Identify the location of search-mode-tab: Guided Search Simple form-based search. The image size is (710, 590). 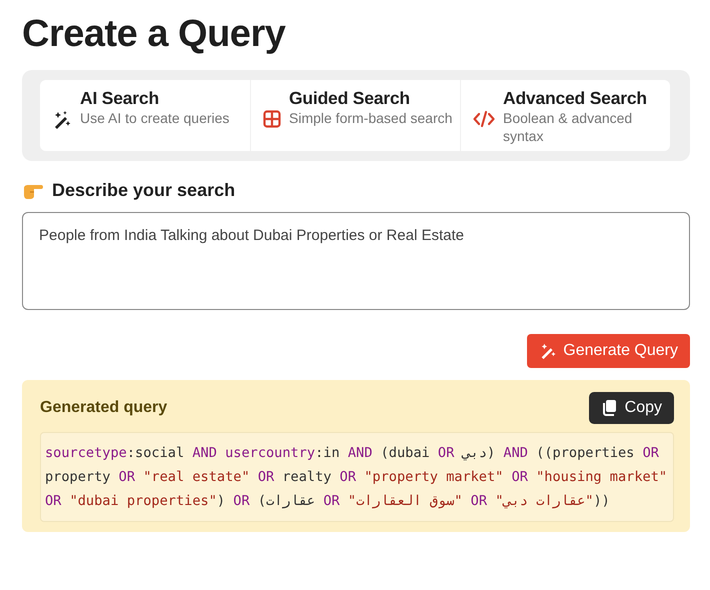
(355, 115).